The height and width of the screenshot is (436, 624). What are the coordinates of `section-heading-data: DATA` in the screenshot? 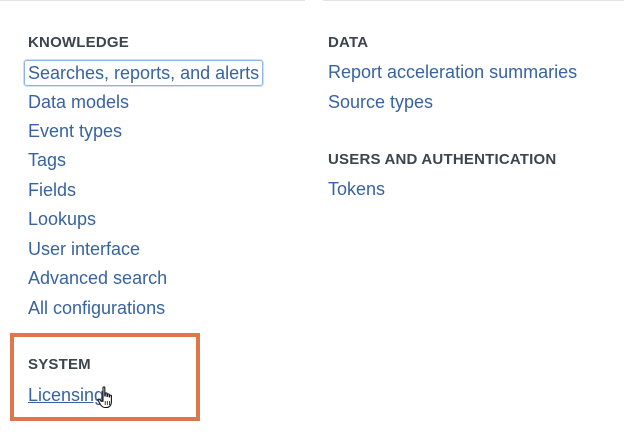 It's located at (348, 42).